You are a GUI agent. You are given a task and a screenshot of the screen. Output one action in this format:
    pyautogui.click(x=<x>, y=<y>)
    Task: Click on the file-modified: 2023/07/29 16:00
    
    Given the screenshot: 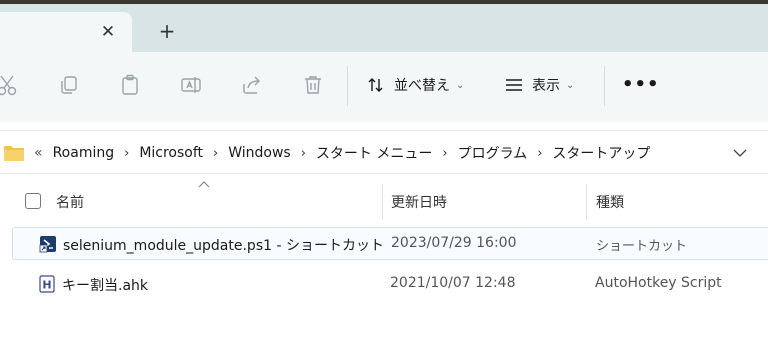 What is the action you would take?
    pyautogui.click(x=454, y=243)
    